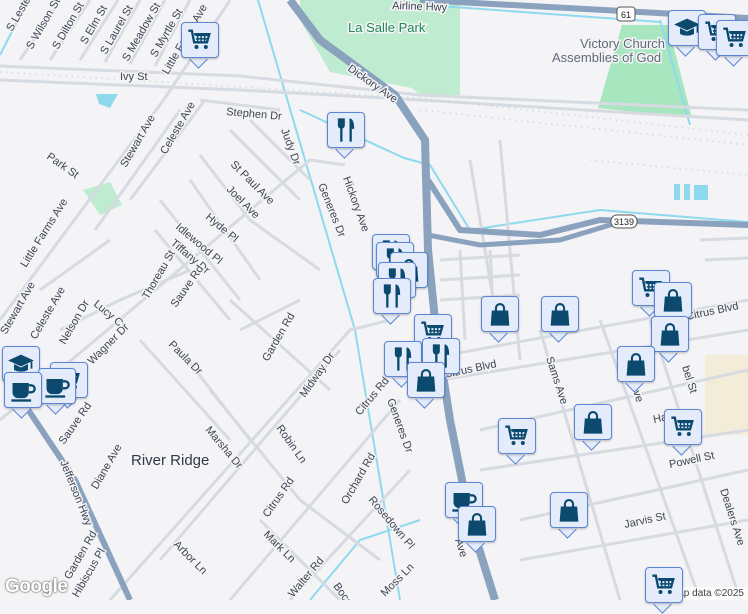 Image resolution: width=748 pixels, height=614 pixels. I want to click on us61-shield: 61, so click(626, 14).